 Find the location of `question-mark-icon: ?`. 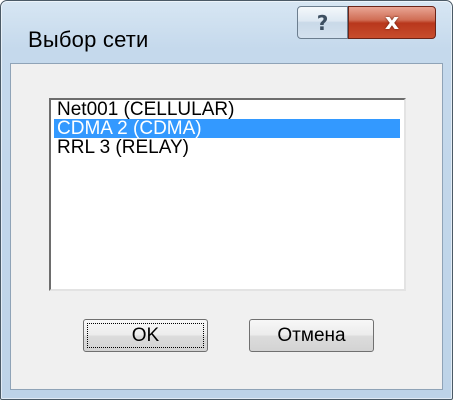

question-mark-icon: ? is located at coordinates (322, 22).